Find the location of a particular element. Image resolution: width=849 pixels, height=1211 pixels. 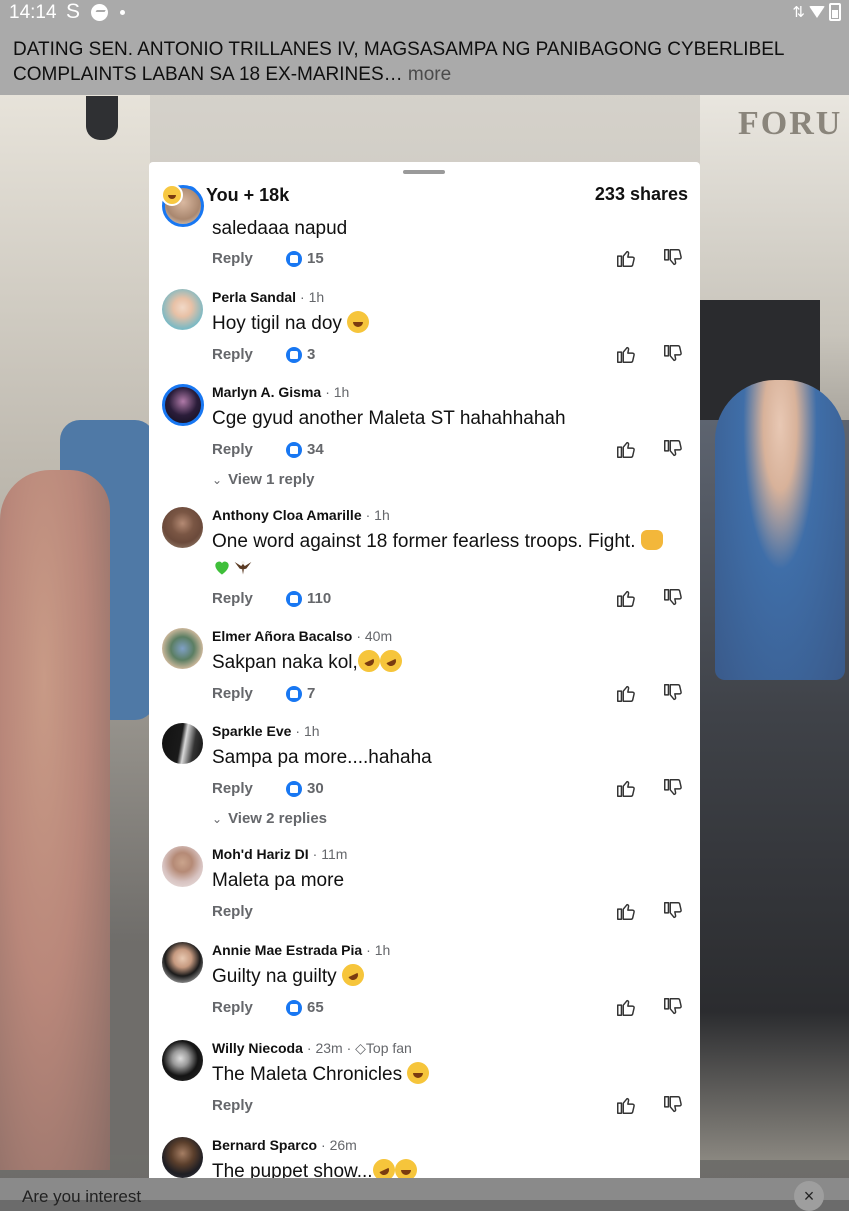

banner-text: Are you interest is located at coordinates (82, 1196).